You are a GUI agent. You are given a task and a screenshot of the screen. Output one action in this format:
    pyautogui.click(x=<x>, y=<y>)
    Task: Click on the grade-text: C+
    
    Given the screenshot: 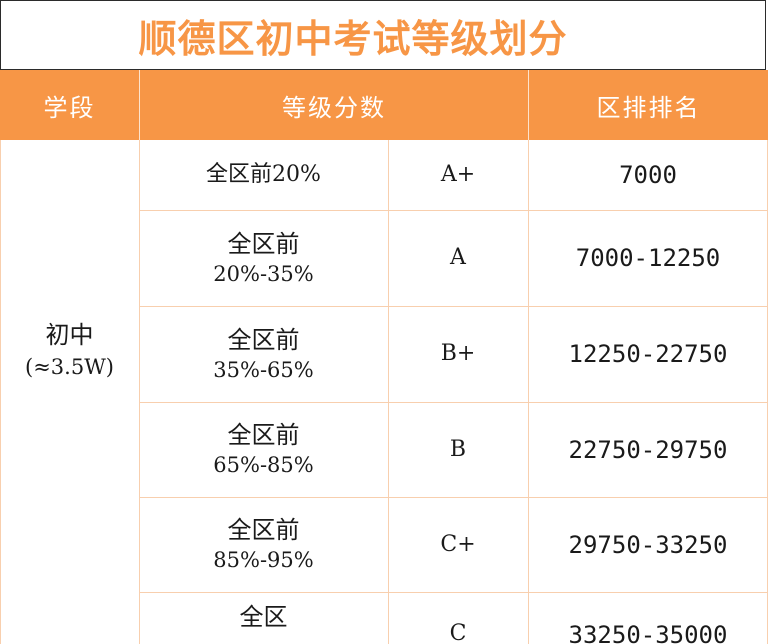 What is the action you would take?
    pyautogui.click(x=458, y=544)
    